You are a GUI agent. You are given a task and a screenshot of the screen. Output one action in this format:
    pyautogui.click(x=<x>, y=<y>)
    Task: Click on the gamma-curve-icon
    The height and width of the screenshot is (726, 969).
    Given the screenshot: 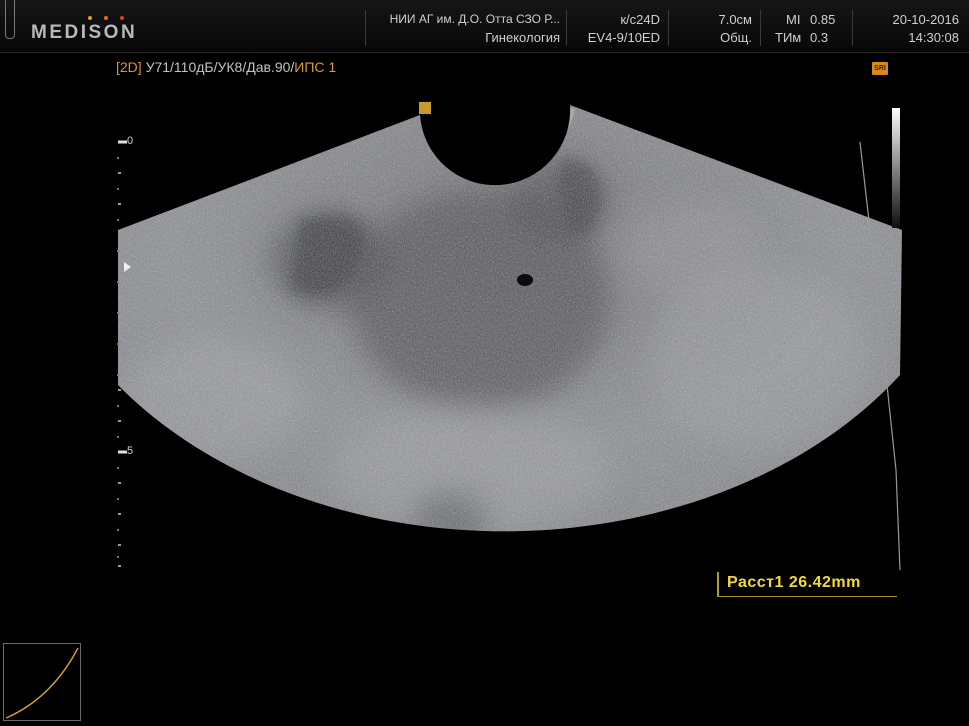 What is the action you would take?
    pyautogui.click(x=42, y=683)
    